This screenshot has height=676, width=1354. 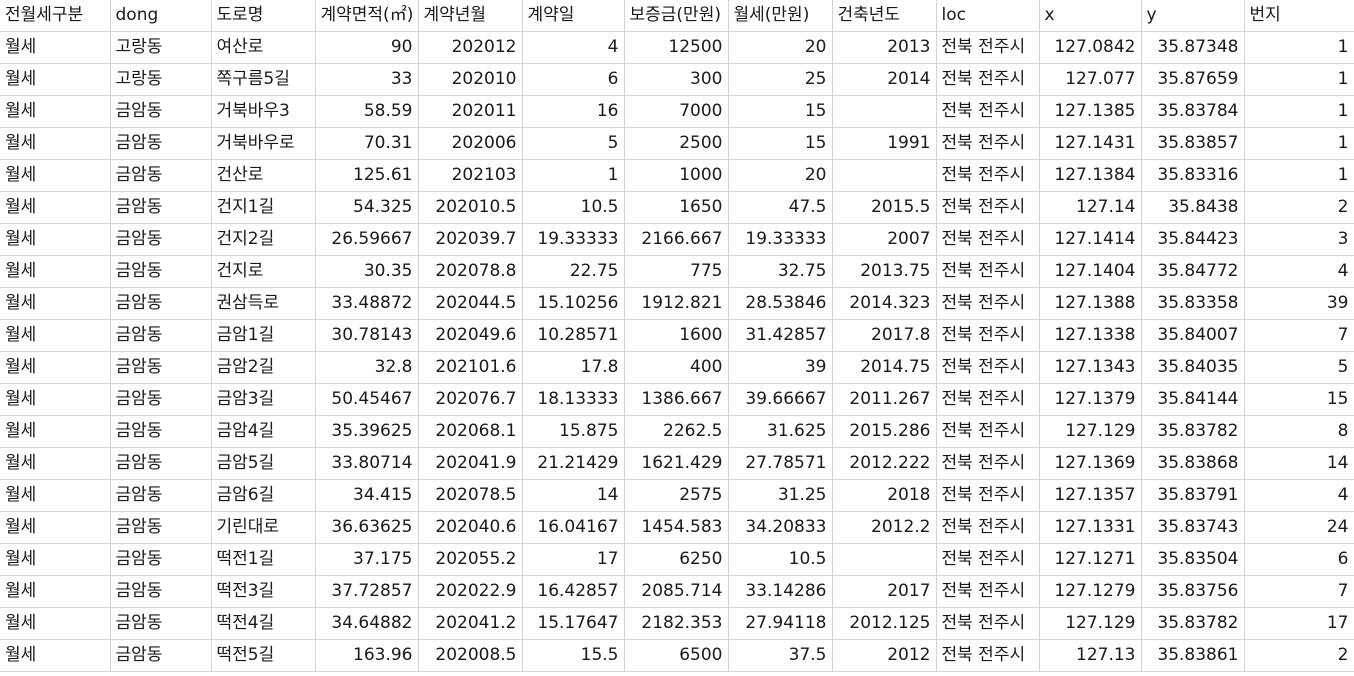 I want to click on table-cell: 2011.267, so click(x=884, y=399).